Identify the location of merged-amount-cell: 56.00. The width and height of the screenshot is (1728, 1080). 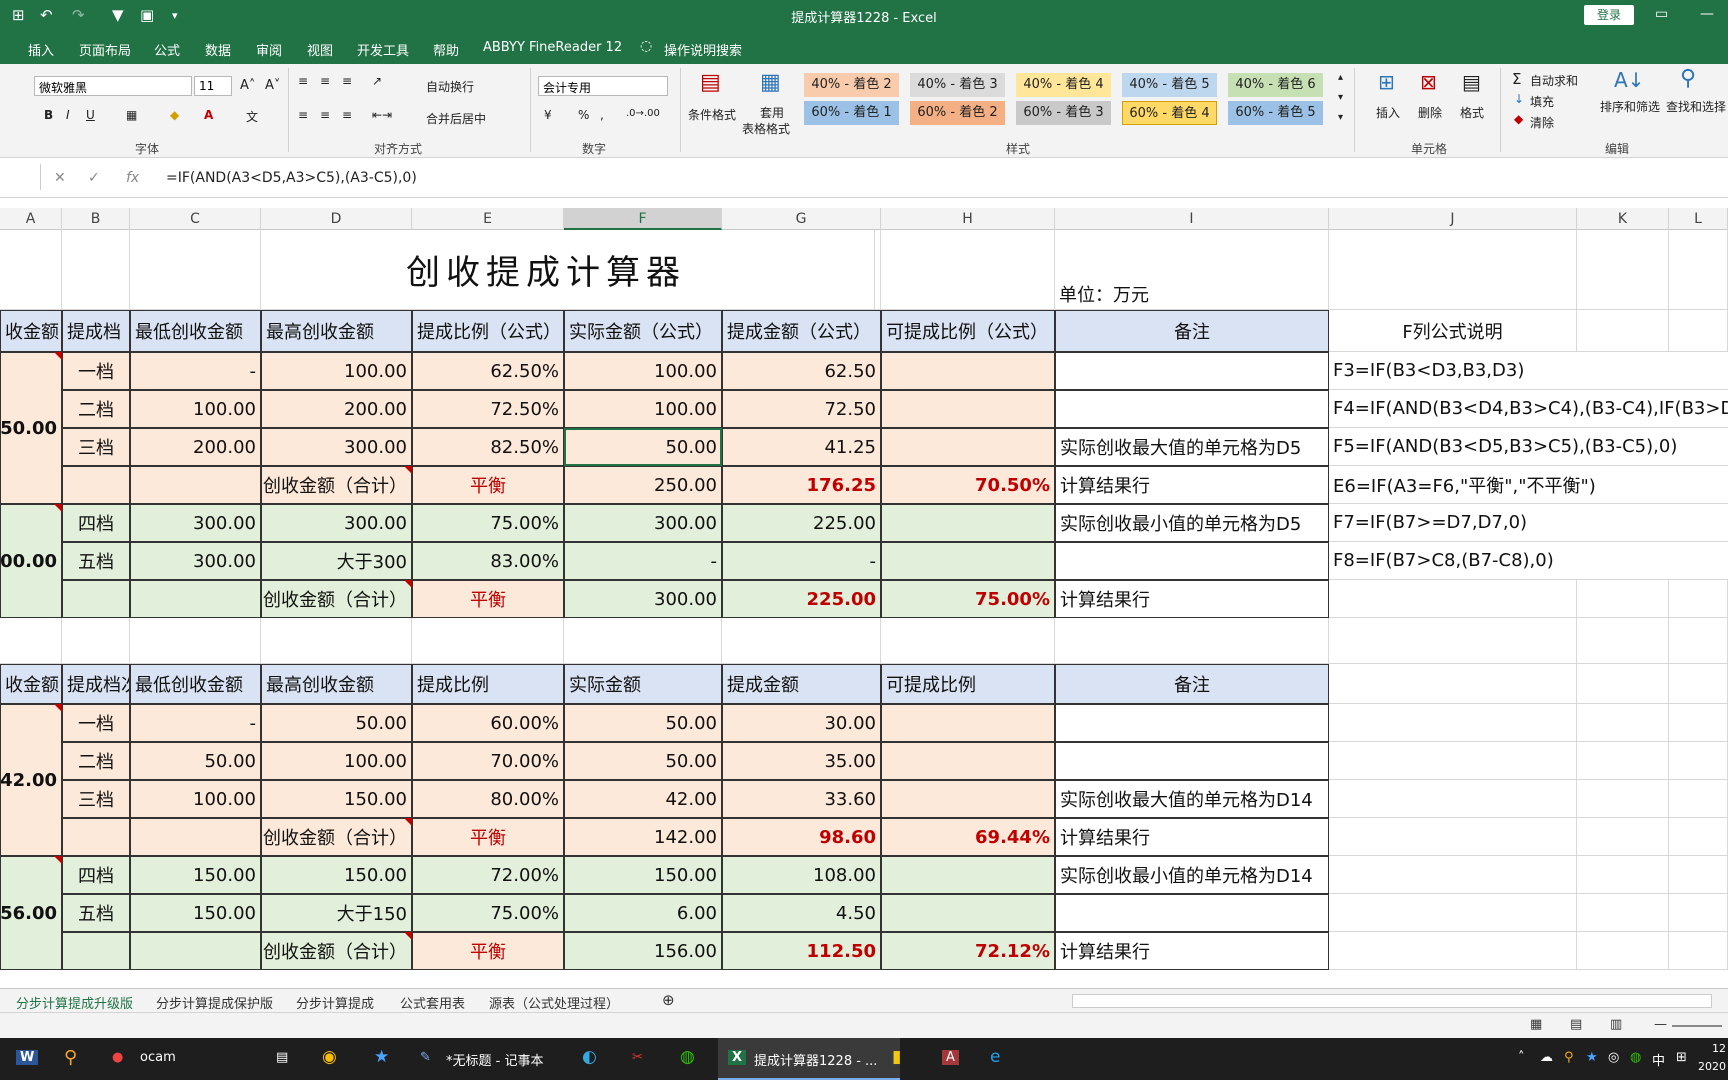
(31, 913).